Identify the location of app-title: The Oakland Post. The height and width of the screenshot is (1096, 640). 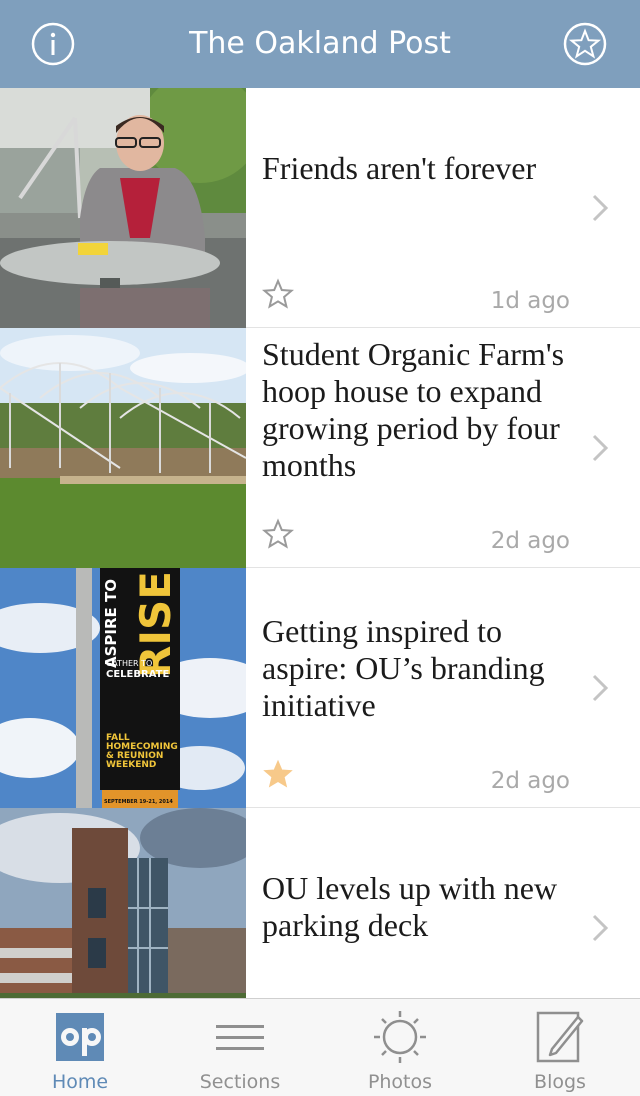
(320, 43).